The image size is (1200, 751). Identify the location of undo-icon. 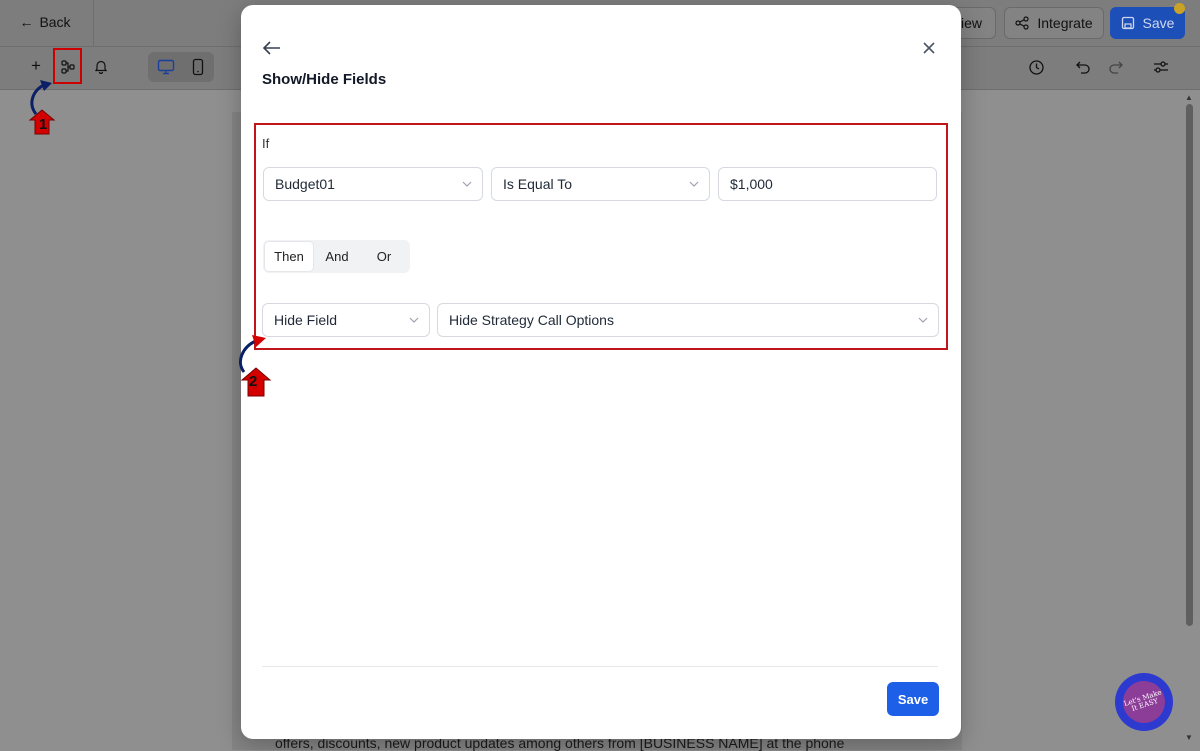
(1083, 67).